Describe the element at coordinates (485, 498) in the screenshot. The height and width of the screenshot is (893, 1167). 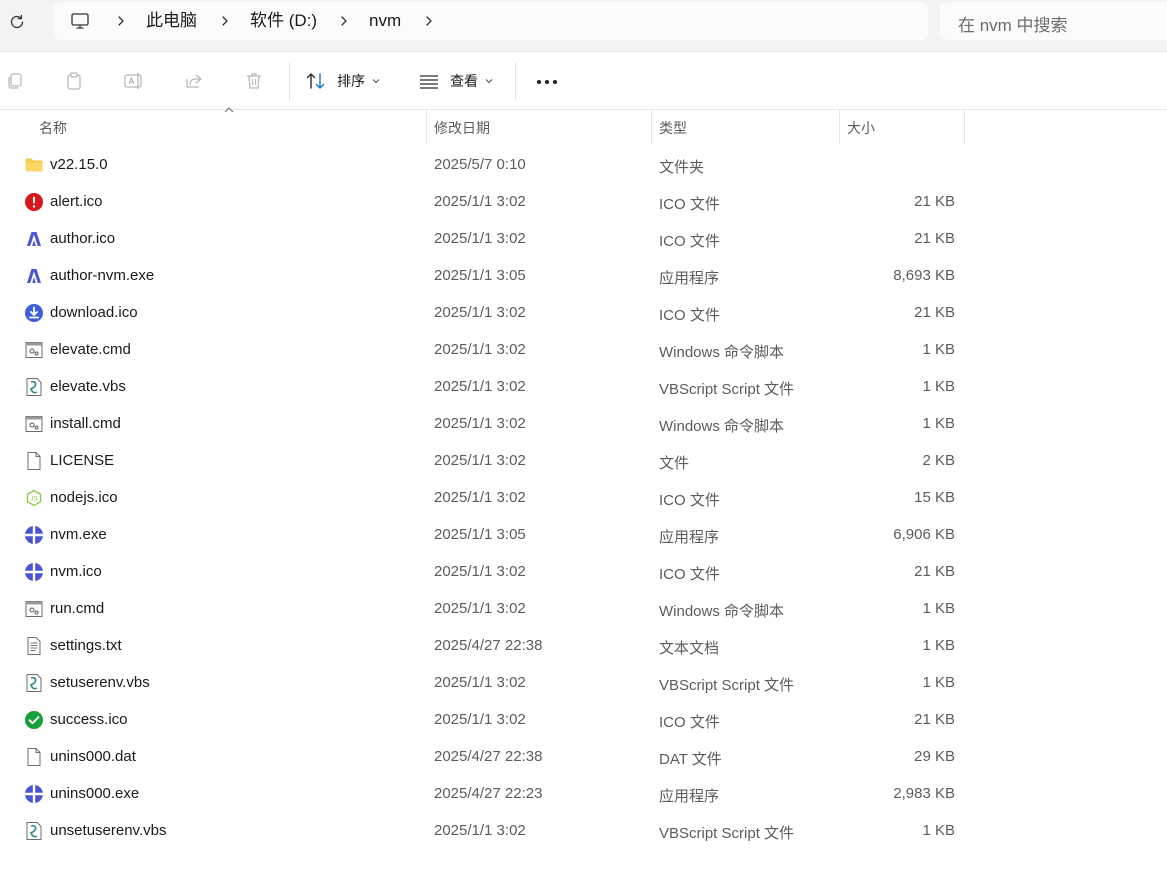
I see `file-row: JS nodejs.ico 2025/1/1 3:02 ICO 文件 15 KB` at that location.